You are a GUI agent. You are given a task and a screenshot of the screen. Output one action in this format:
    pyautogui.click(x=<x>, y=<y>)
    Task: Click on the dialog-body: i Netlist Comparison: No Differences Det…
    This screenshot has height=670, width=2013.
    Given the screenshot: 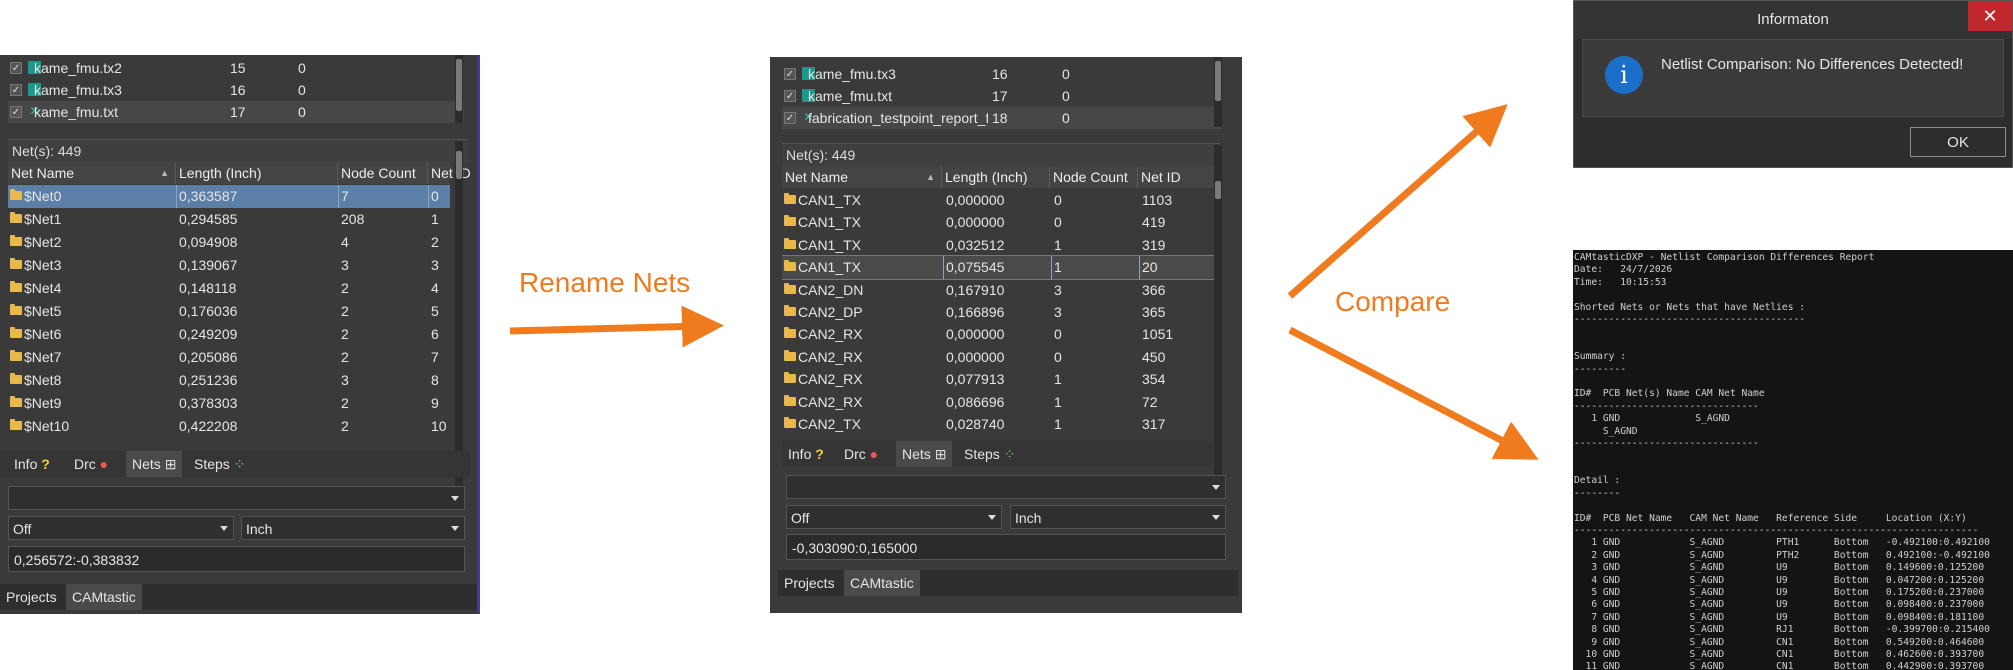 What is the action you would take?
    pyautogui.click(x=1793, y=78)
    